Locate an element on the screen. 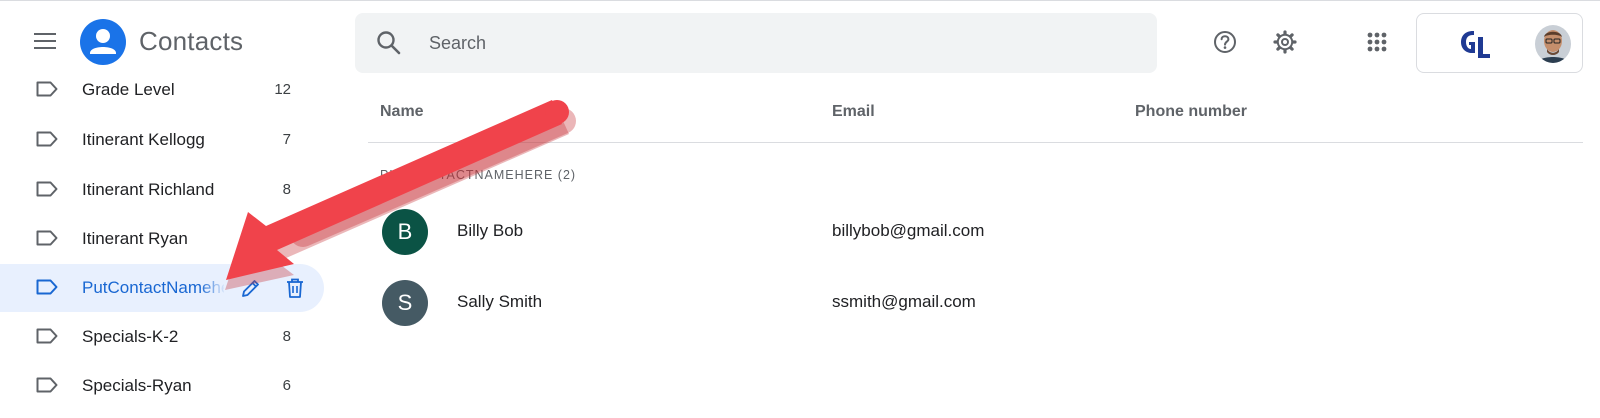 The width and height of the screenshot is (1600, 418). search-bar is located at coordinates (756, 43).